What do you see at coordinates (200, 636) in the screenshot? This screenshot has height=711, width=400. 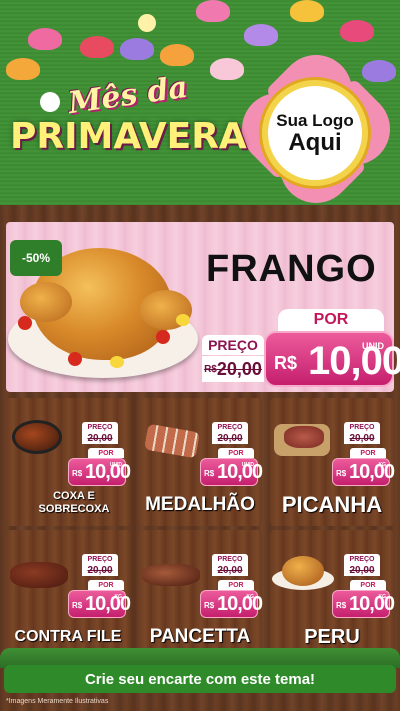 I see `product-name: PANCETTA` at bounding box center [200, 636].